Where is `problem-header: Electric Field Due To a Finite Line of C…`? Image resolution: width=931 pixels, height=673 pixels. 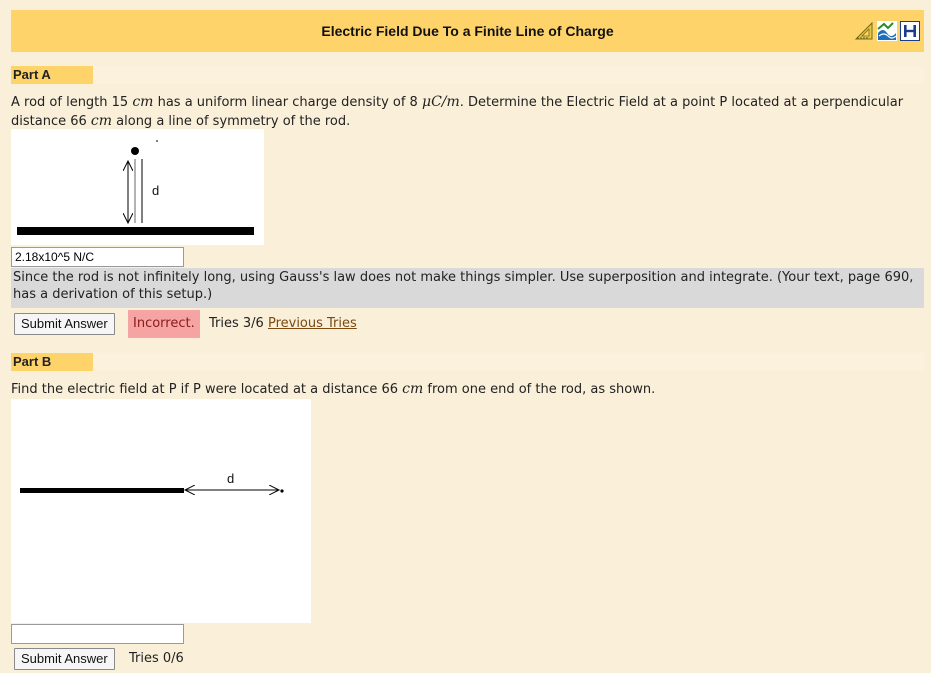 problem-header: Electric Field Due To a Finite Line of C… is located at coordinates (467, 31).